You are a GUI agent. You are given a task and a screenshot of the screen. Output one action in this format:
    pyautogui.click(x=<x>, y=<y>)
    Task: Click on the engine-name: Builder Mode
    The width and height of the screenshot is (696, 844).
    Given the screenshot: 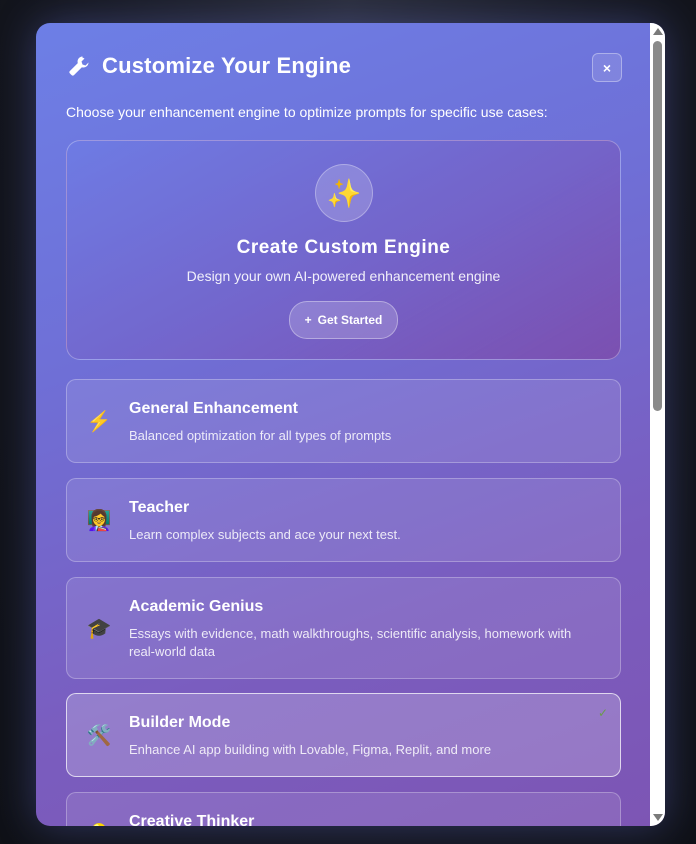 What is the action you would take?
    pyautogui.click(x=180, y=722)
    